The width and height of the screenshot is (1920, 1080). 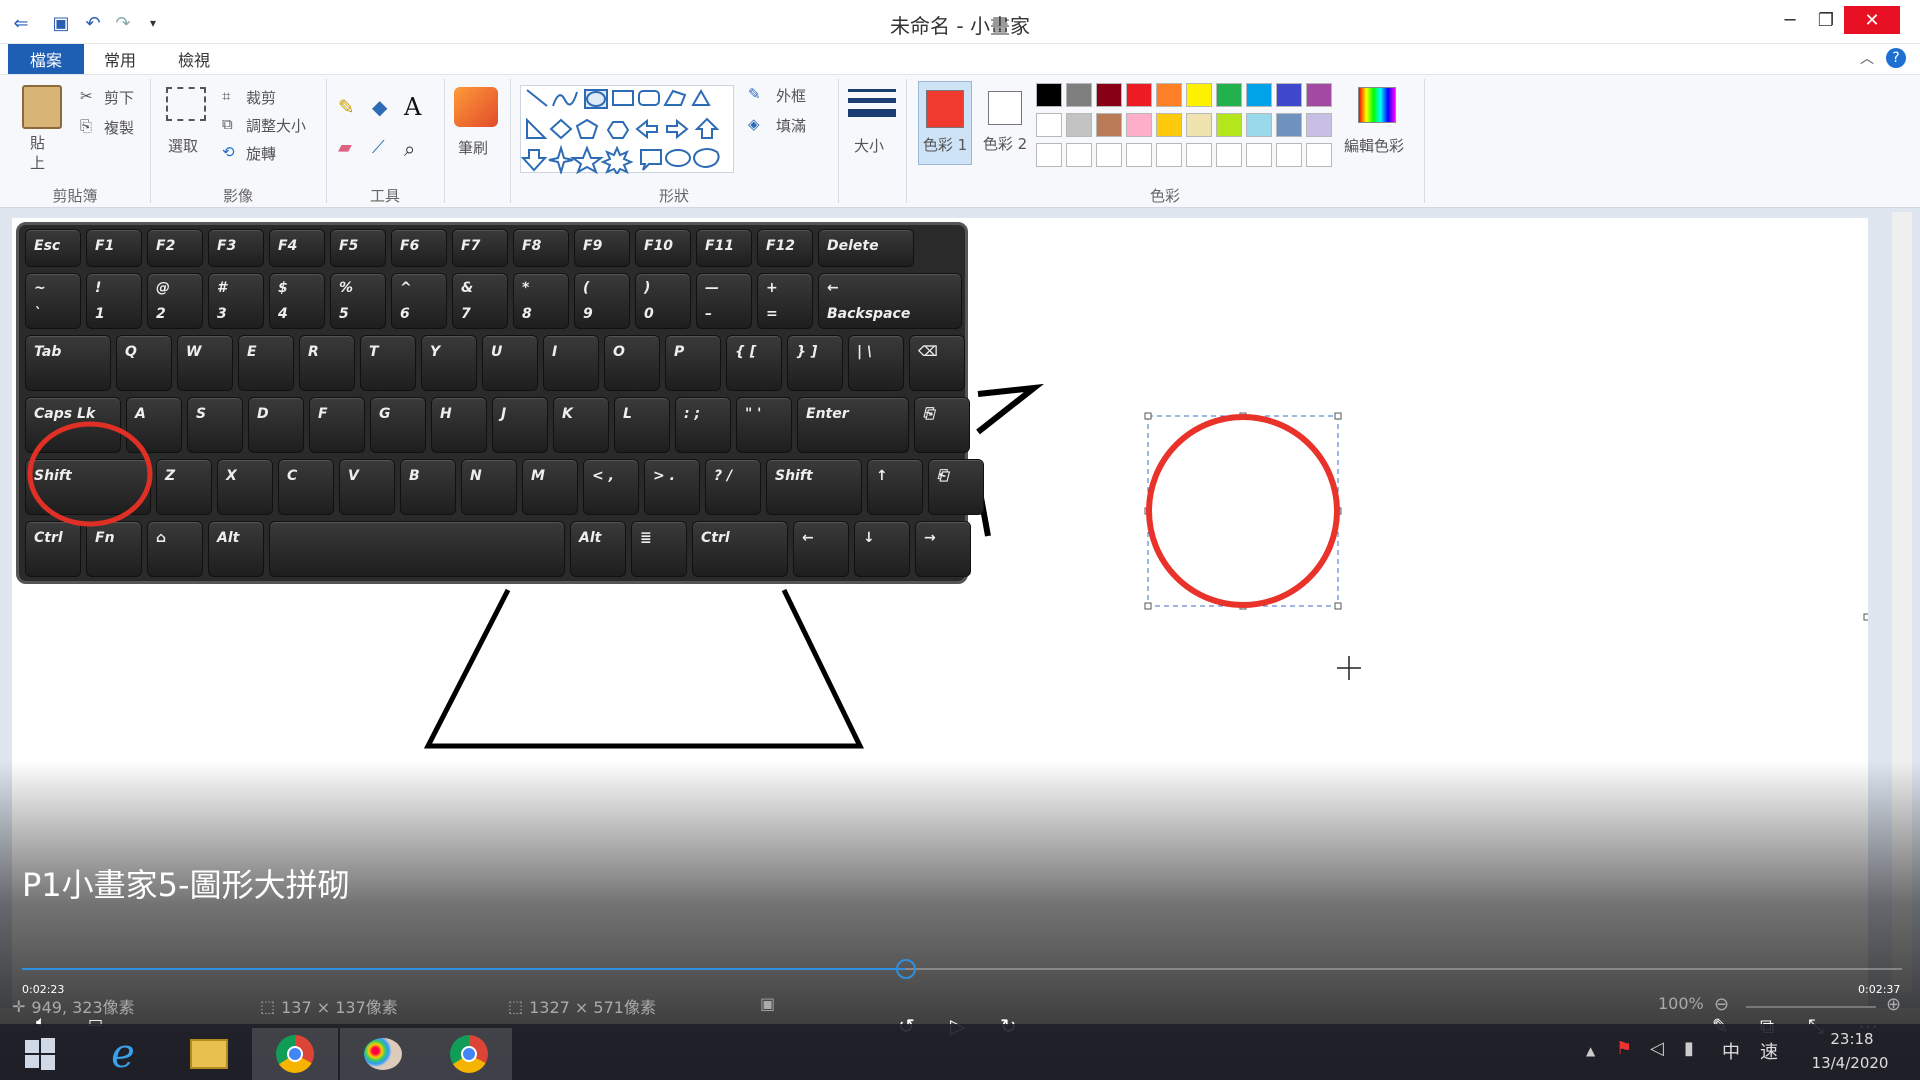 What do you see at coordinates (882, 549) in the screenshot?
I see `key: ↓` at bounding box center [882, 549].